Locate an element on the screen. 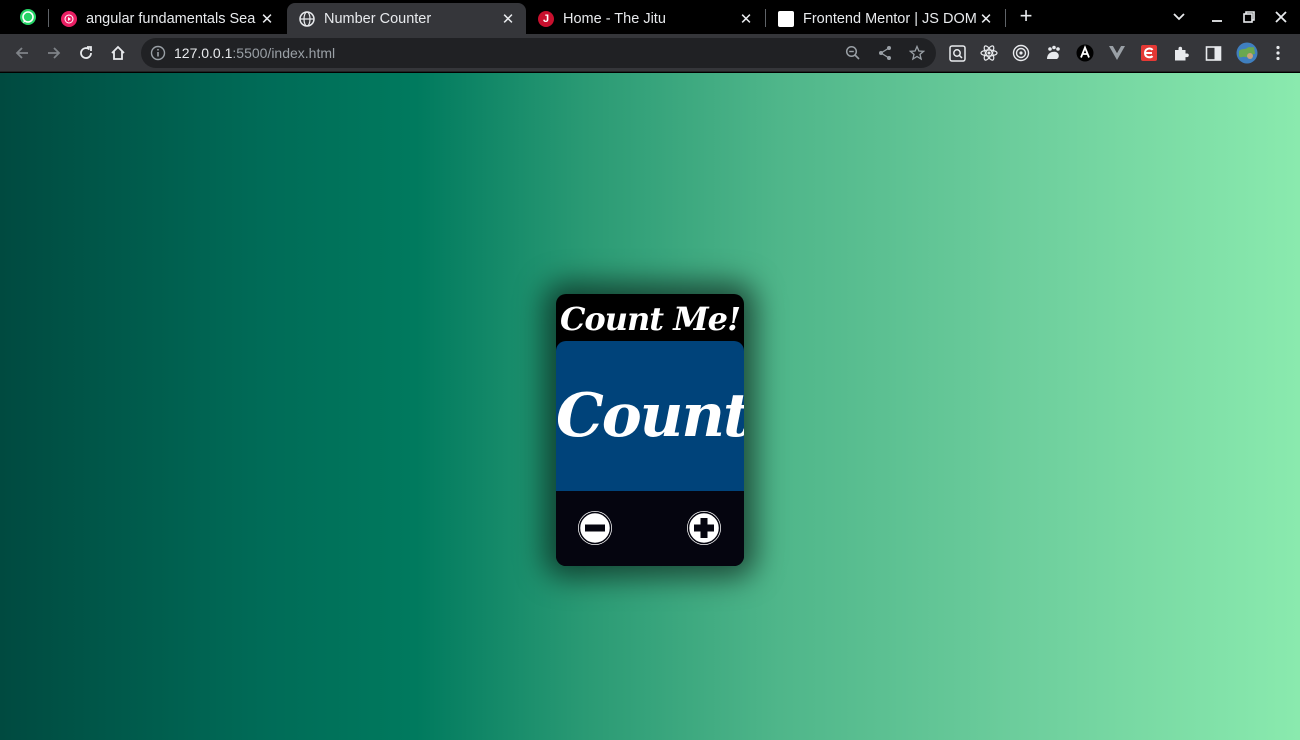 The image size is (1300, 740). tab-frontend-mentor: Frontend Mentor | JS DOM ✕ is located at coordinates (885, 18).